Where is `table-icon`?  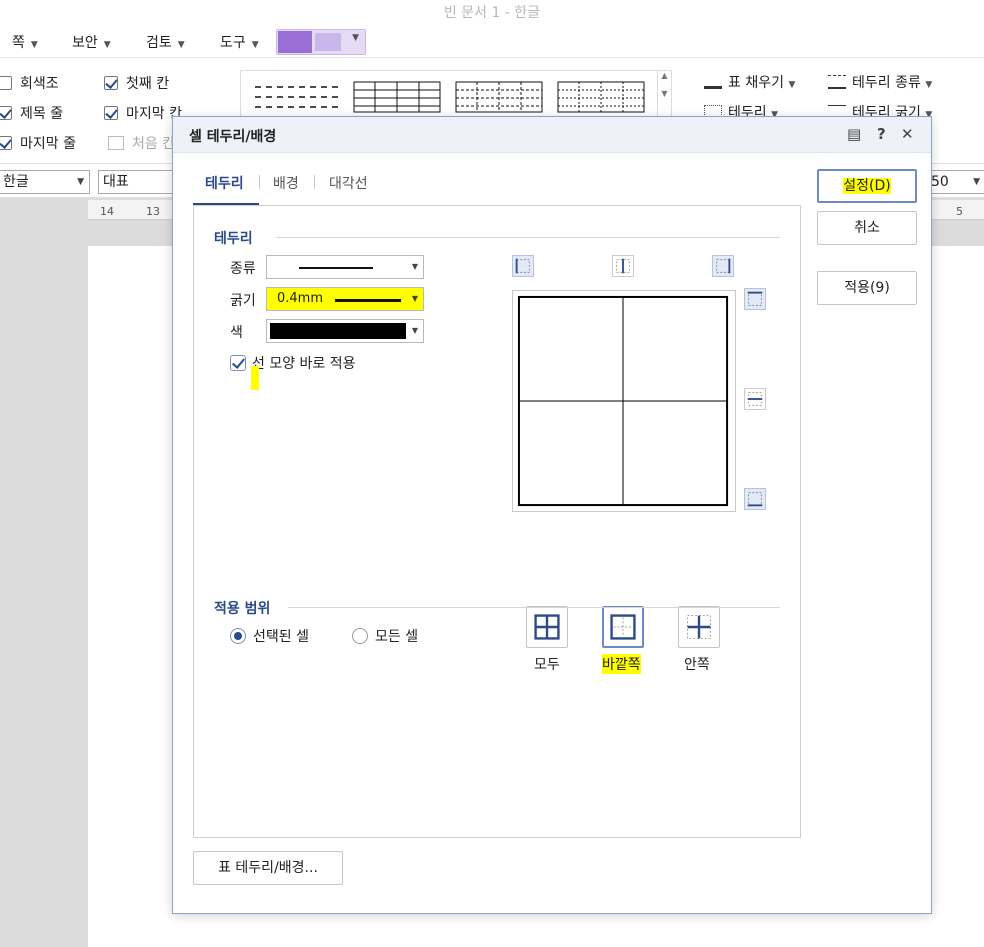
table-icon is located at coordinates (116, 143).